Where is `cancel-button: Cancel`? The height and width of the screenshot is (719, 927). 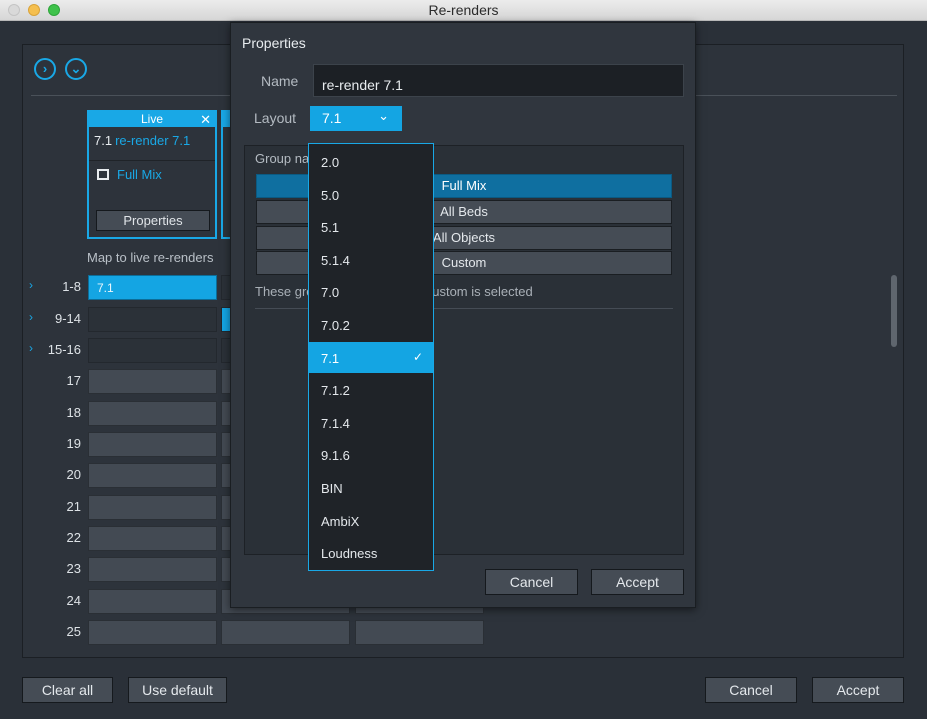 cancel-button: Cancel is located at coordinates (751, 690).